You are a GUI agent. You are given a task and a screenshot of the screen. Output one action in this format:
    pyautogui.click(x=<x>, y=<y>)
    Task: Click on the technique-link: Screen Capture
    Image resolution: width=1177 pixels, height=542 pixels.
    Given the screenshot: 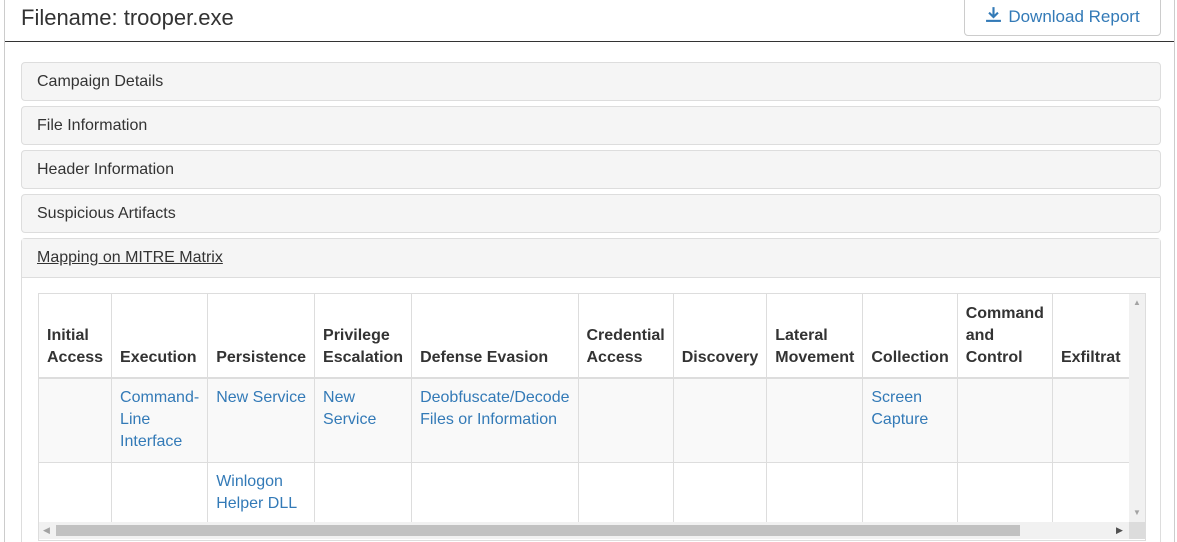 What is the action you would take?
    pyautogui.click(x=910, y=419)
    